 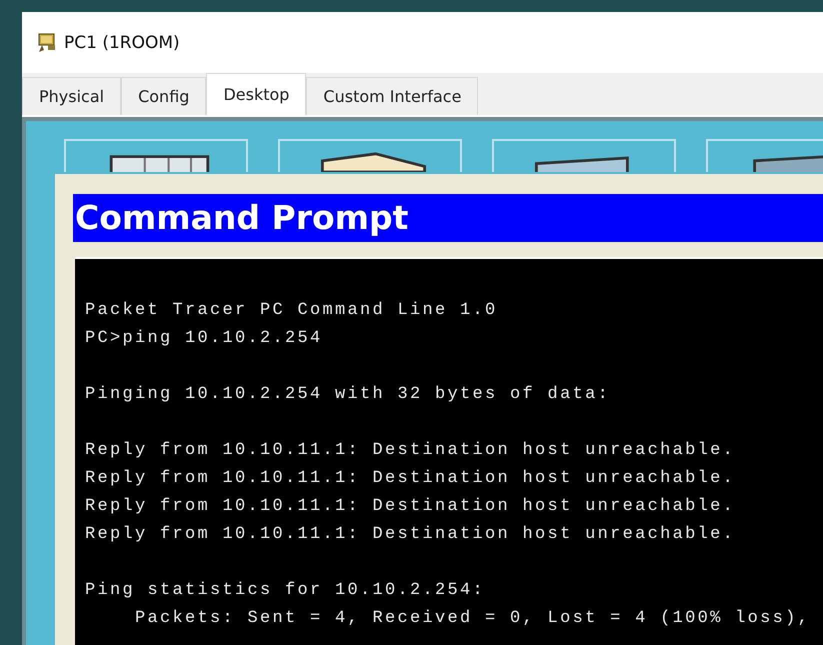 What do you see at coordinates (47, 43) in the screenshot?
I see `computer-icon` at bounding box center [47, 43].